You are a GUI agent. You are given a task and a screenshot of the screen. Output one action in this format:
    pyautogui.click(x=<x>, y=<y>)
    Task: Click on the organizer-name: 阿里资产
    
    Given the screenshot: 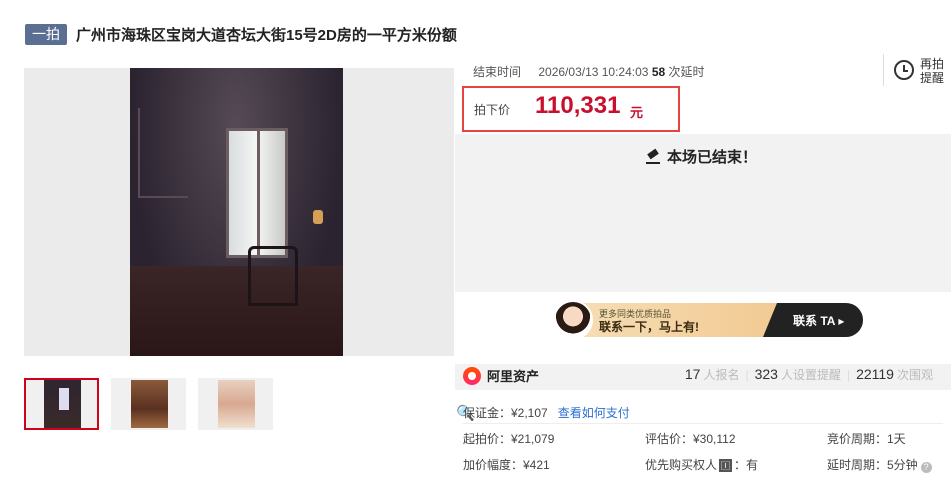 What is the action you would take?
    pyautogui.click(x=513, y=375)
    